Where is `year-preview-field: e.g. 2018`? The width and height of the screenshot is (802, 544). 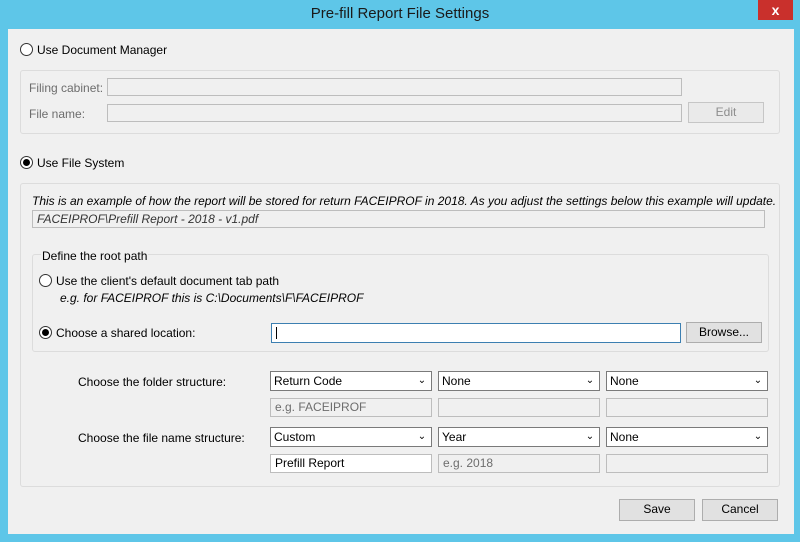
year-preview-field: e.g. 2018 is located at coordinates (519, 463).